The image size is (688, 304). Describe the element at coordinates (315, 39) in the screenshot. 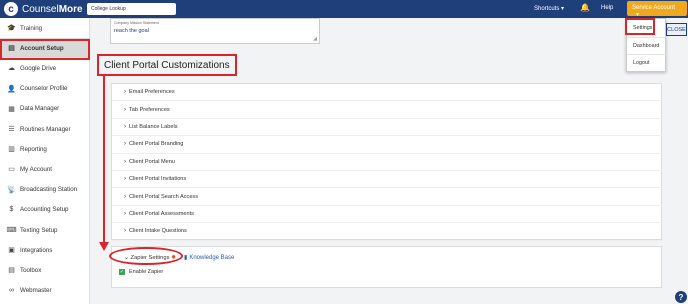

I see `resize-handle-icon: ◢` at that location.